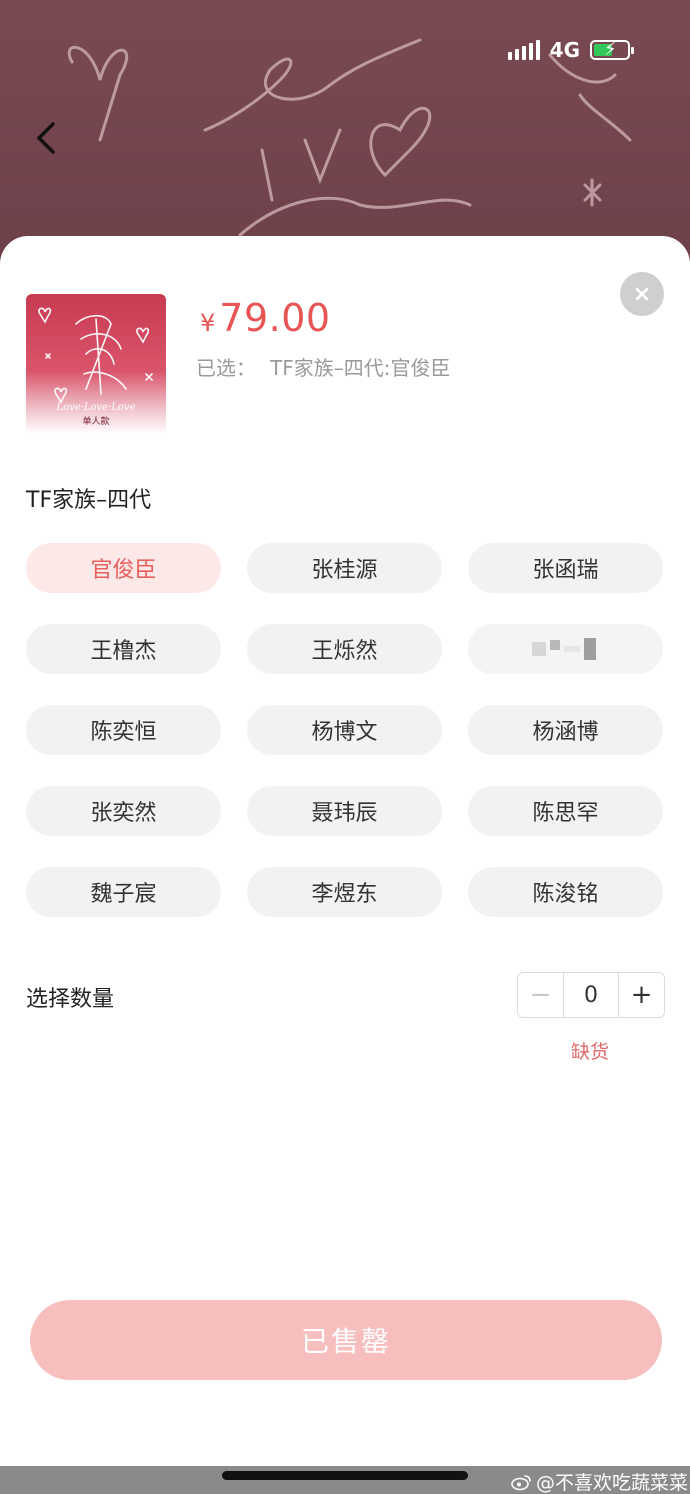 The height and width of the screenshot is (1494, 690). Describe the element at coordinates (521, 1482) in the screenshot. I see `weibo-icon` at that location.